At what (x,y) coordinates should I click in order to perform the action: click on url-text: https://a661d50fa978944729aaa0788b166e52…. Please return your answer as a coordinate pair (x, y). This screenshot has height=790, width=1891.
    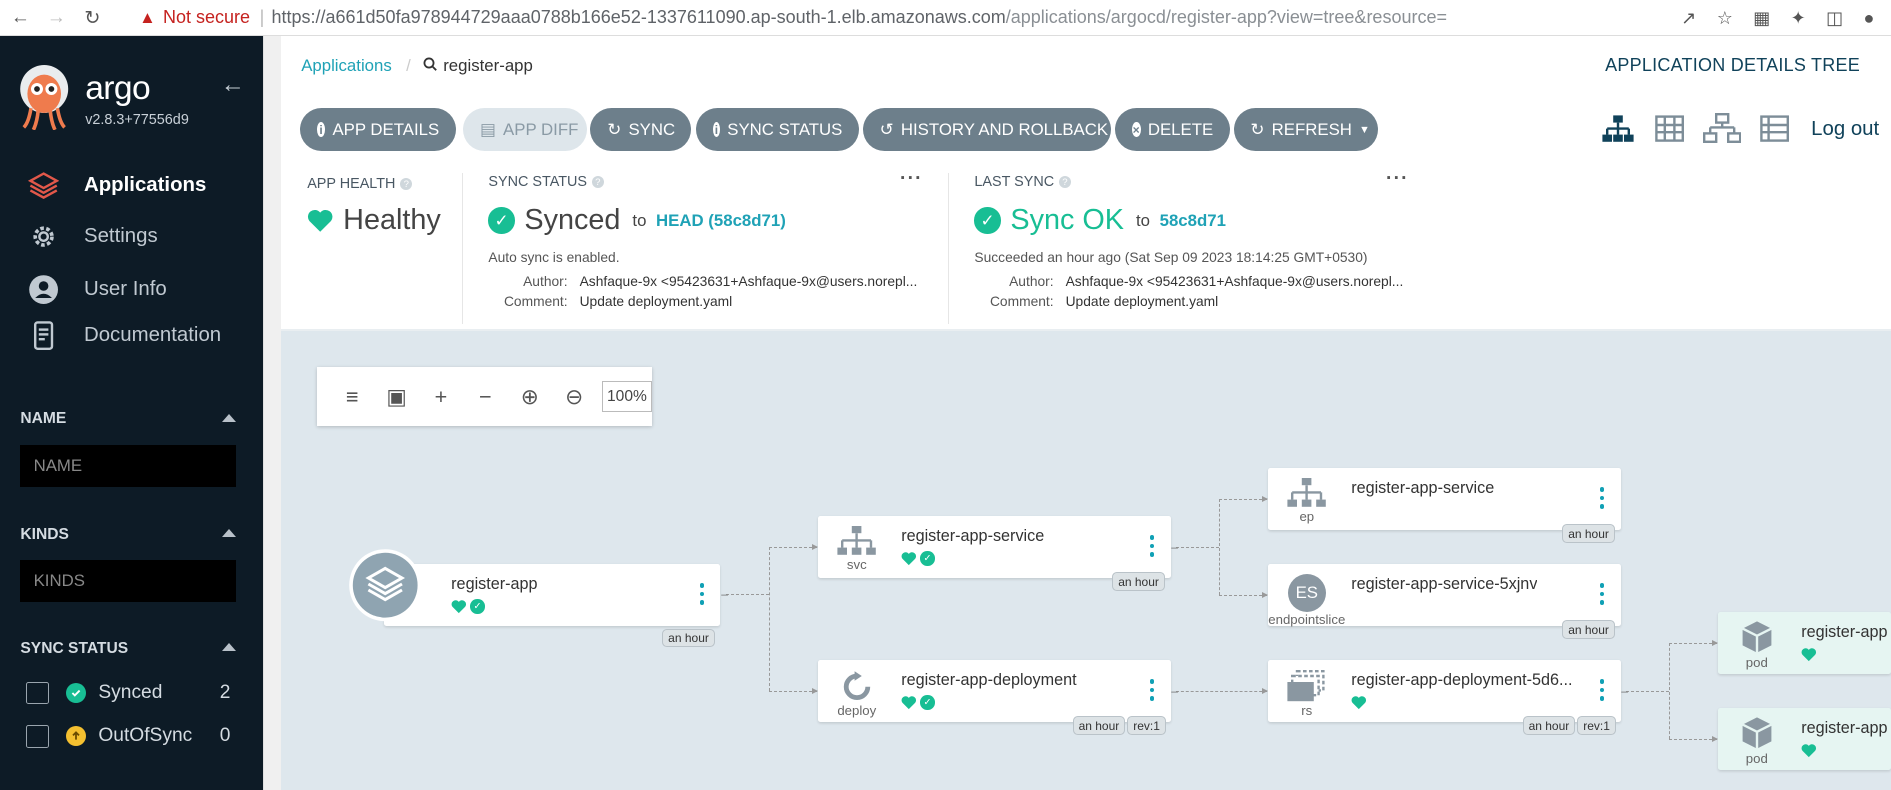
    Looking at the image, I should click on (859, 17).